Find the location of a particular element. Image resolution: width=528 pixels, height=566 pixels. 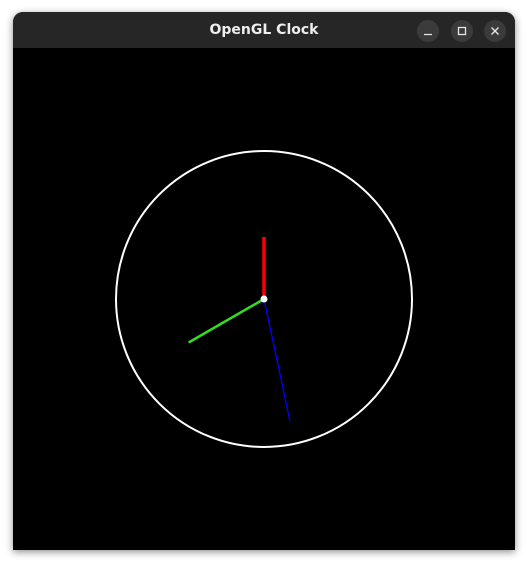

minimize-icon is located at coordinates (428, 34).